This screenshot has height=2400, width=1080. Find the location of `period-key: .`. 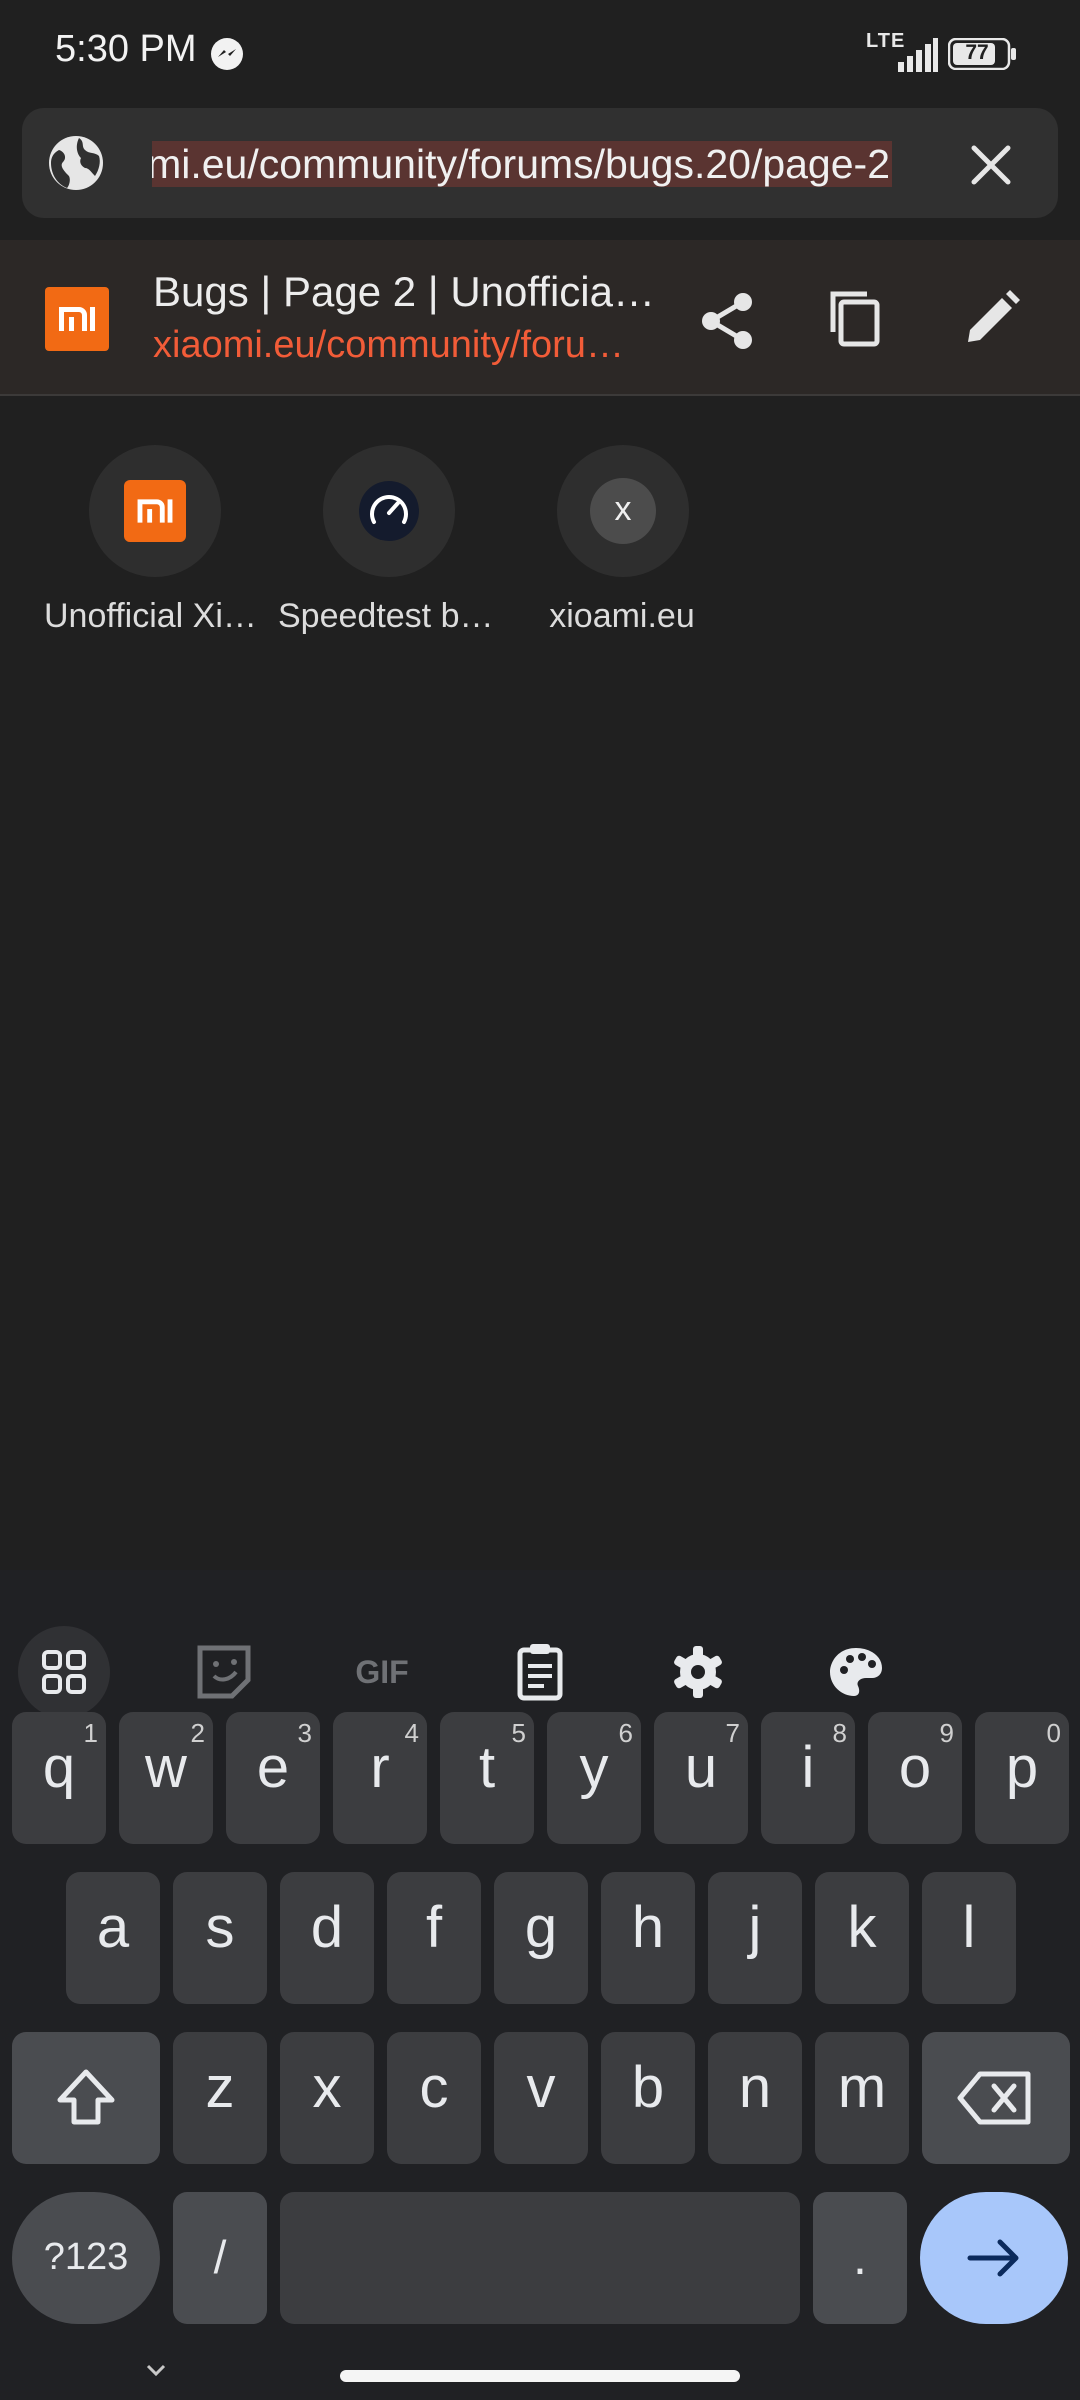

period-key: . is located at coordinates (860, 2258).